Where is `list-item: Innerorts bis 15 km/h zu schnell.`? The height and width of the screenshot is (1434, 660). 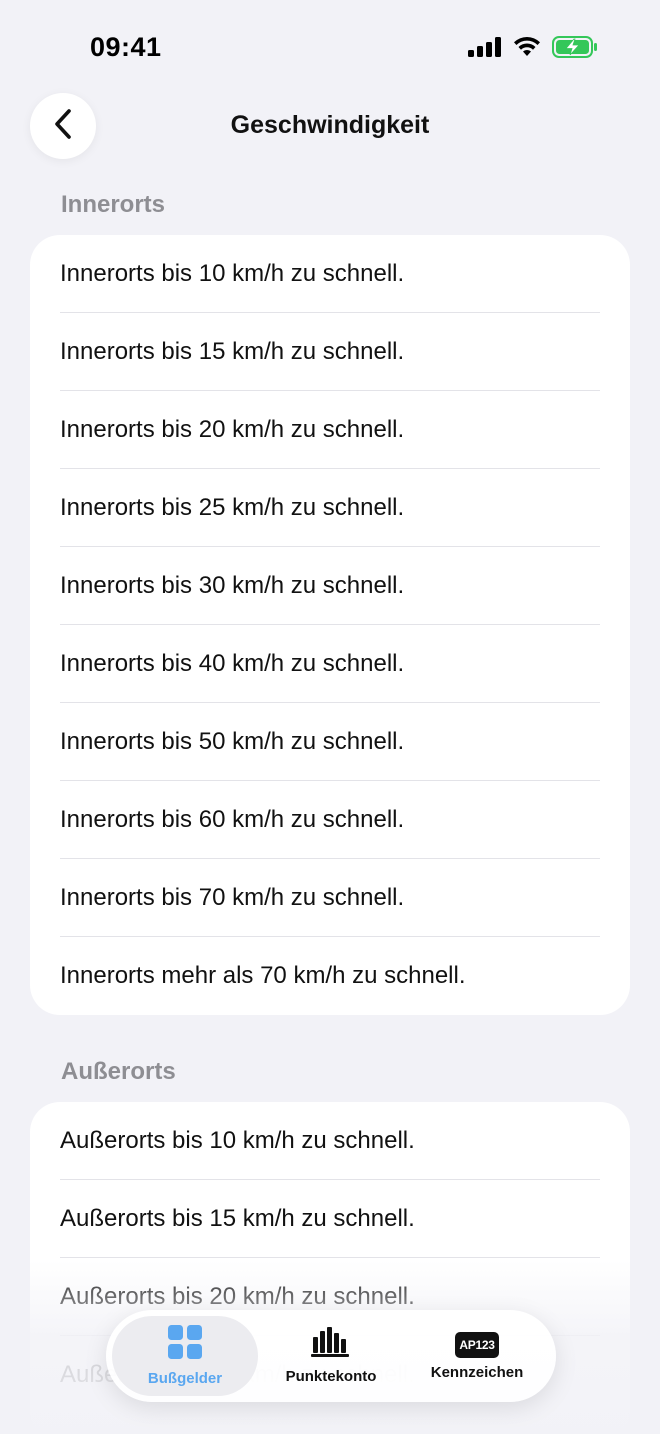
list-item: Innerorts bis 15 km/h zu schnell. is located at coordinates (330, 352).